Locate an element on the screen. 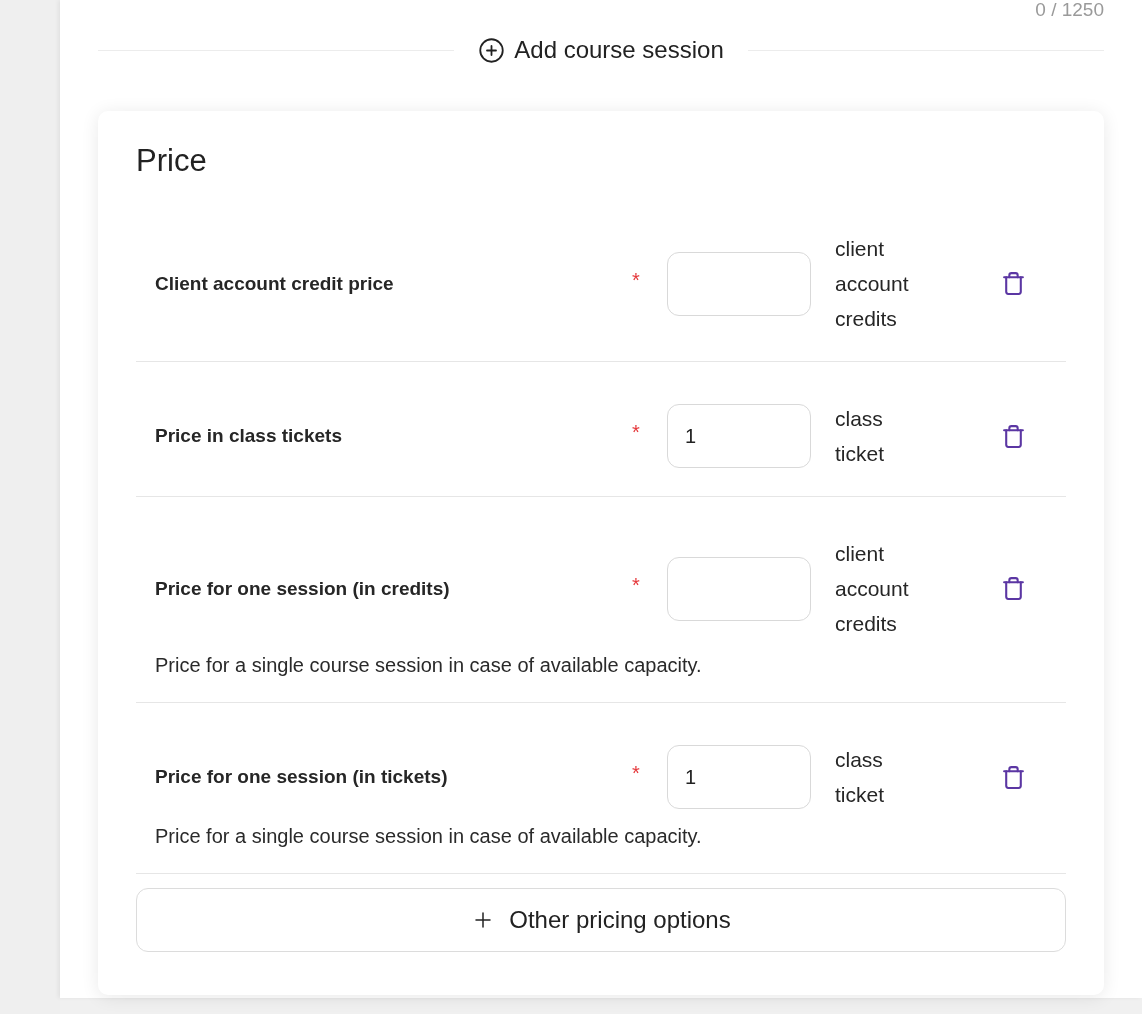  character-counter: 0 / 1250 is located at coordinates (1069, 10).